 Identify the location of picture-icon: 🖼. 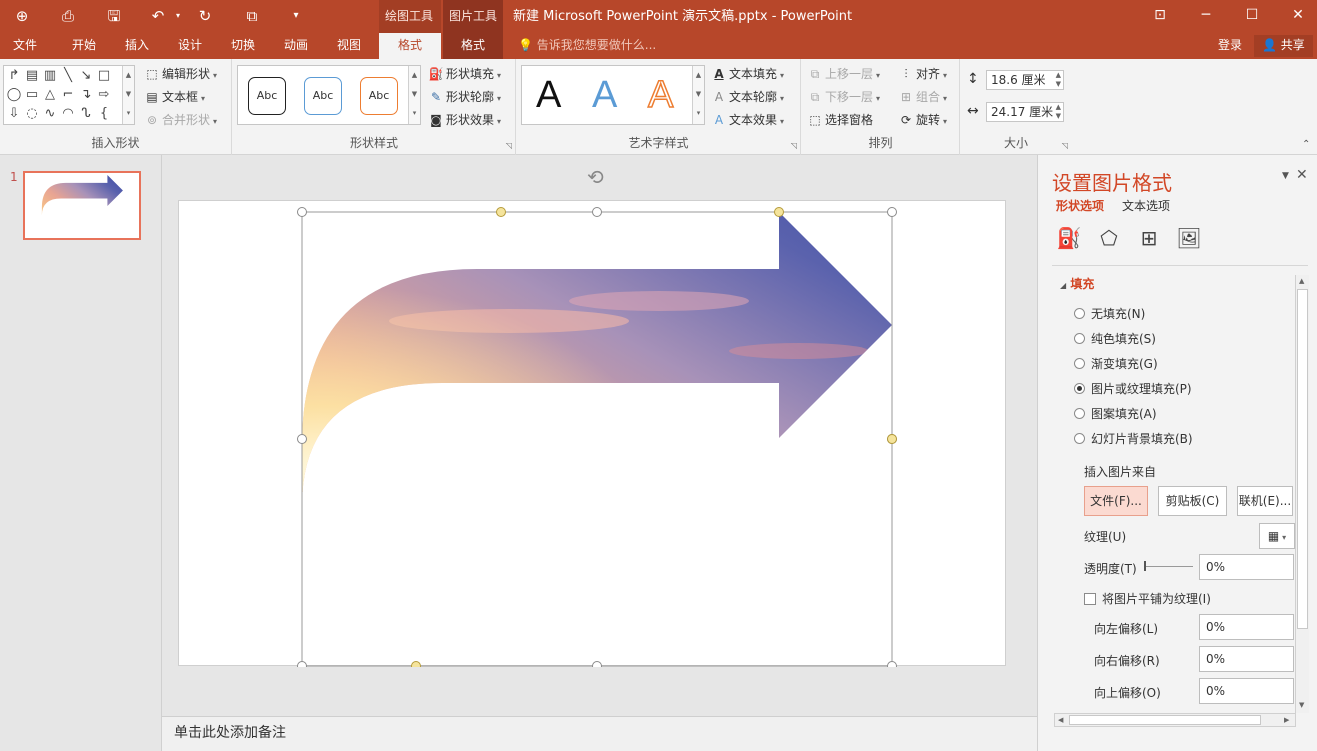
(1189, 238).